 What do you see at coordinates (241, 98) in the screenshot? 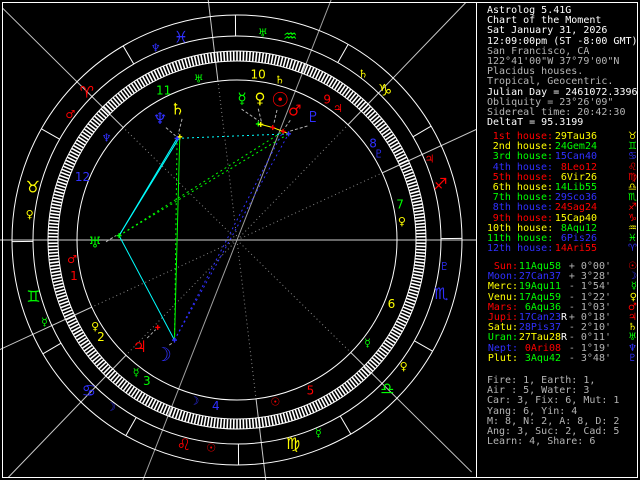
I see `wheel-planet-glyph-mercury: ☿` at bounding box center [241, 98].